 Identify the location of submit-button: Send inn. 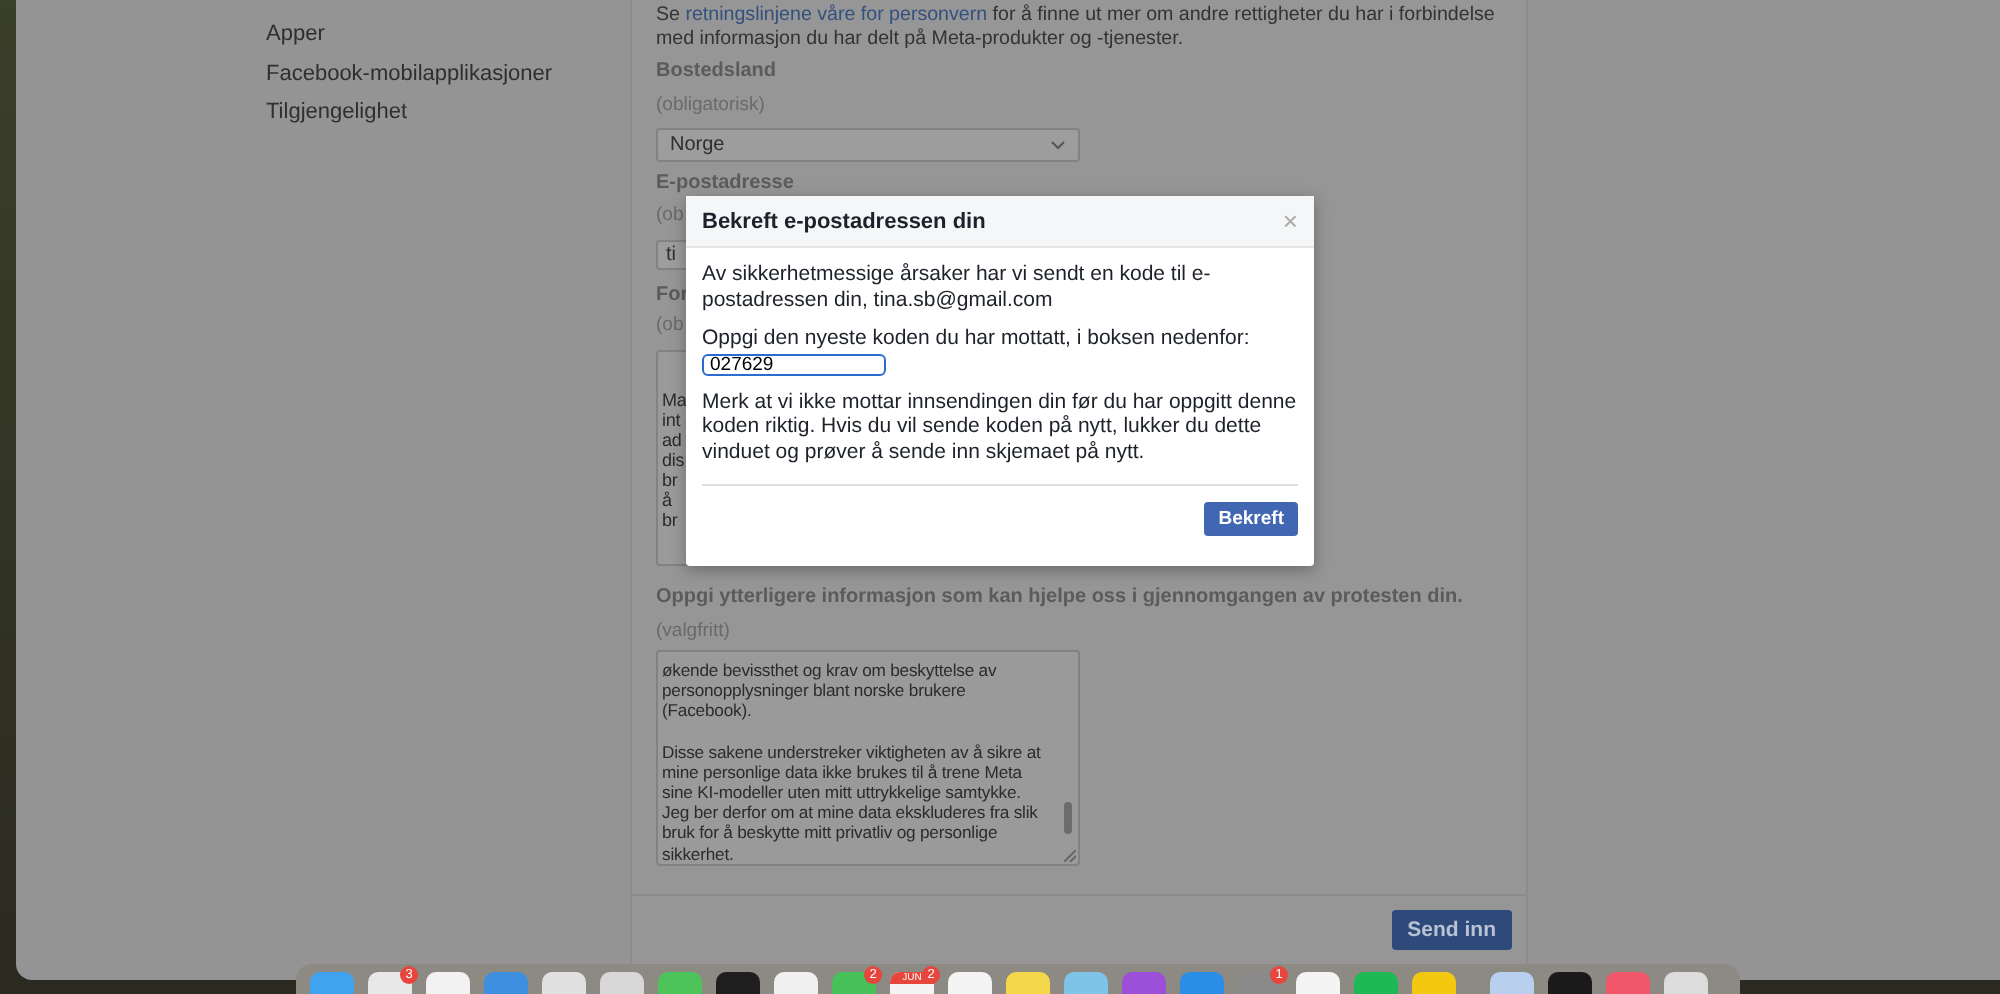
(1451, 930).